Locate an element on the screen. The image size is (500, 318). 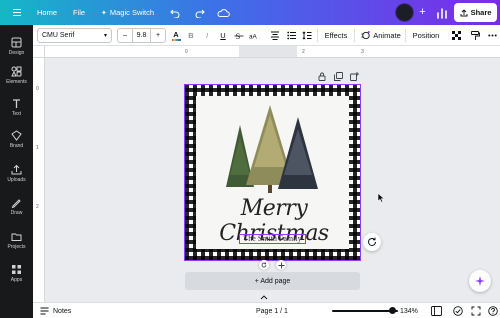
magic-switch-button: ✦ Magic Switch is located at coordinates (127, 12).